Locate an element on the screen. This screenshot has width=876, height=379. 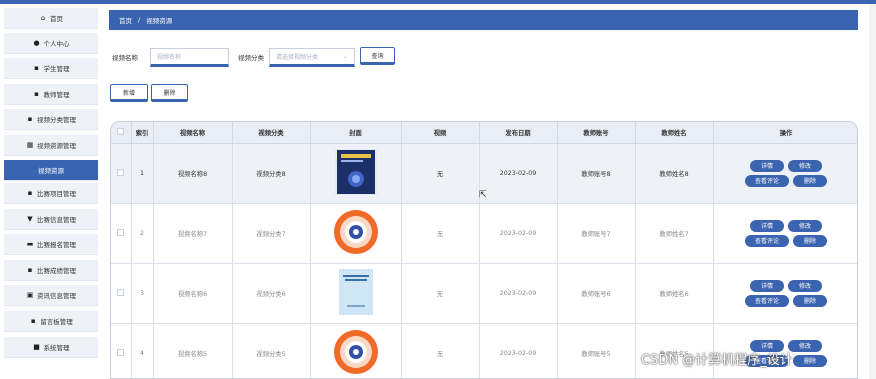
sidebar-item-label: 教师管理 is located at coordinates (56, 95).